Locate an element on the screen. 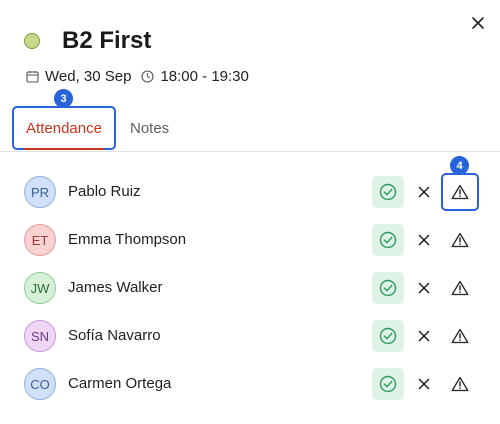  close-icon is located at coordinates (478, 23).